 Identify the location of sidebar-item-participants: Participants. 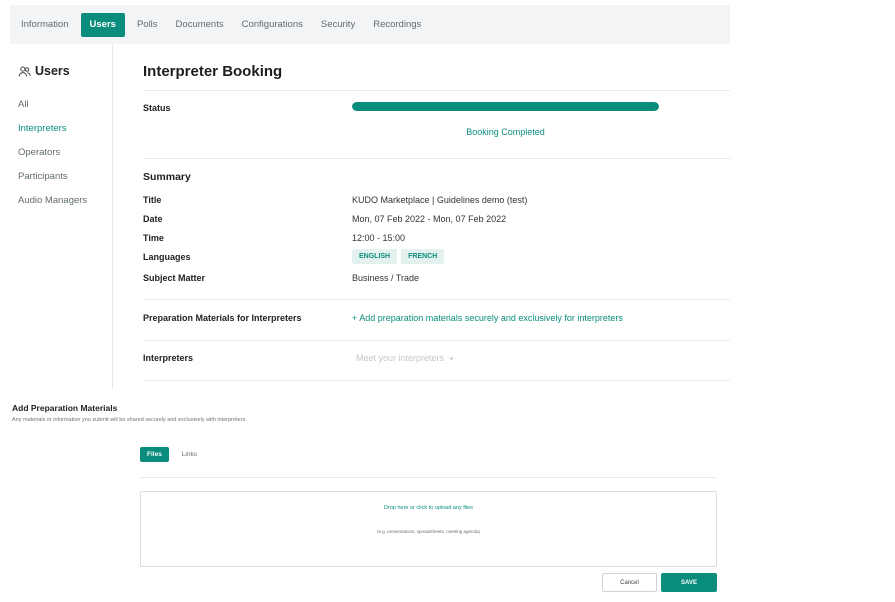
(43, 176).